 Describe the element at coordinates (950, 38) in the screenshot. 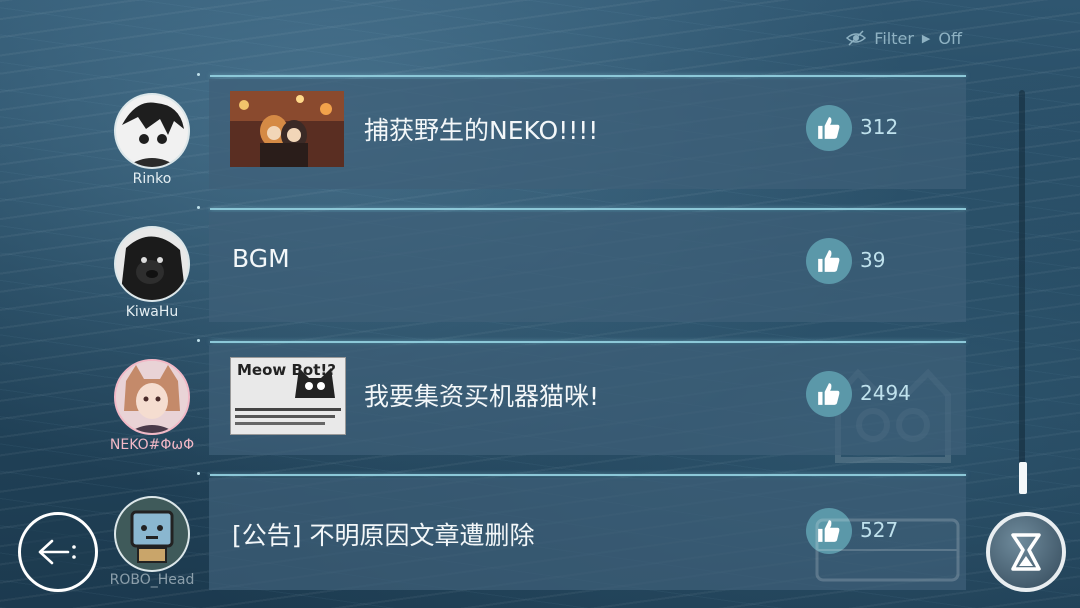

I see `filter-value: Off` at that location.